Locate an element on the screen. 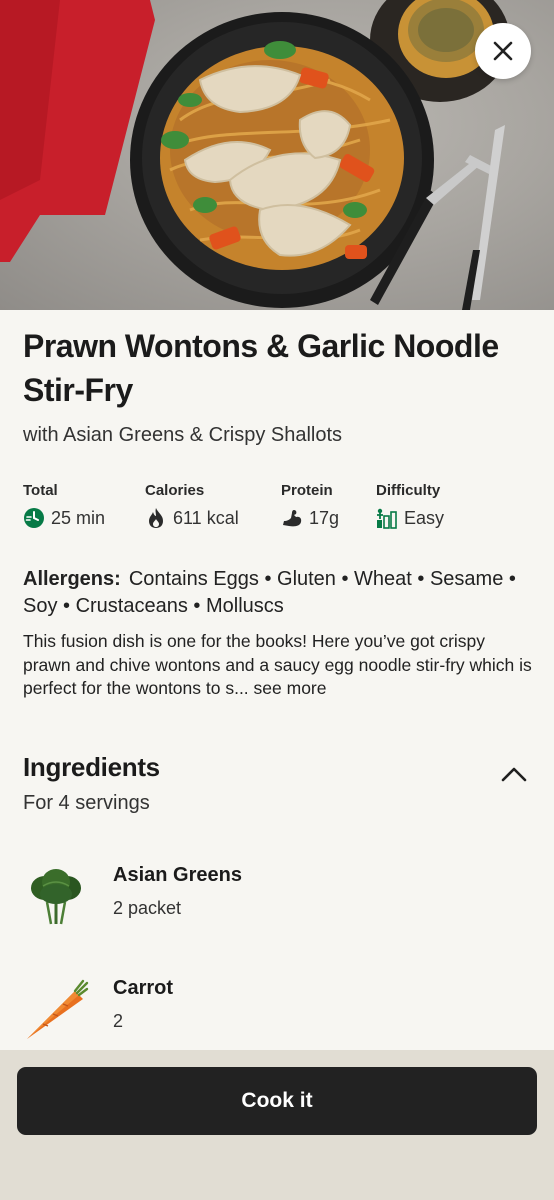 The width and height of the screenshot is (554, 1200). ingredient-name: Asian Greens is located at coordinates (177, 875).